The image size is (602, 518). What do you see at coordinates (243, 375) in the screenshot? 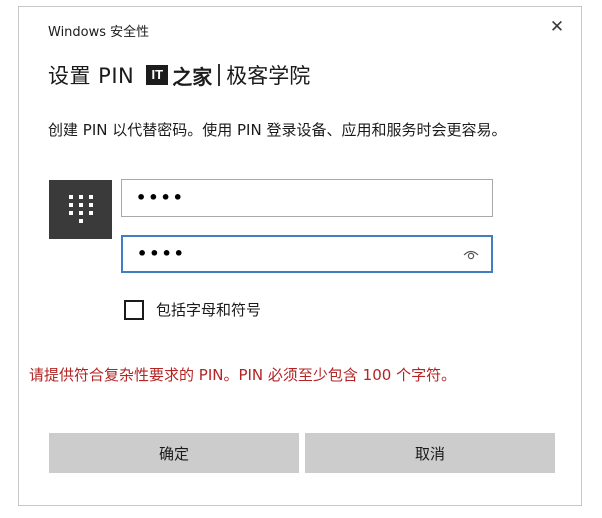
I see `error-message: 请提供符合复杂性要求的 PIN。PIN 必须至少包含 100 个字符。` at bounding box center [243, 375].